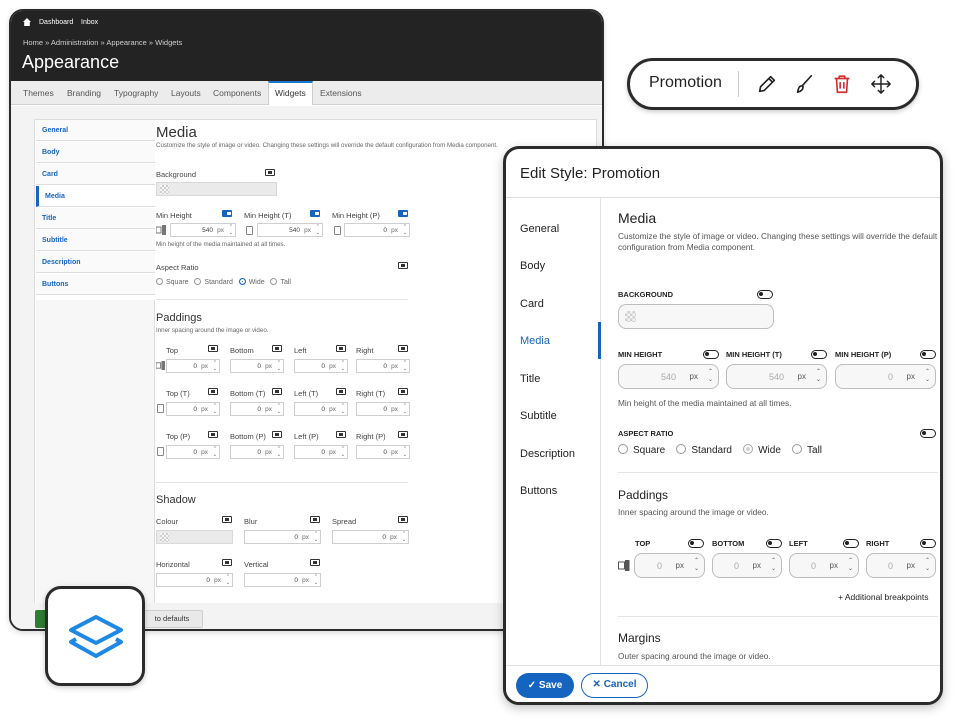 The image size is (960, 720). I want to click on aspect-ratio-toggle, so click(928, 433).